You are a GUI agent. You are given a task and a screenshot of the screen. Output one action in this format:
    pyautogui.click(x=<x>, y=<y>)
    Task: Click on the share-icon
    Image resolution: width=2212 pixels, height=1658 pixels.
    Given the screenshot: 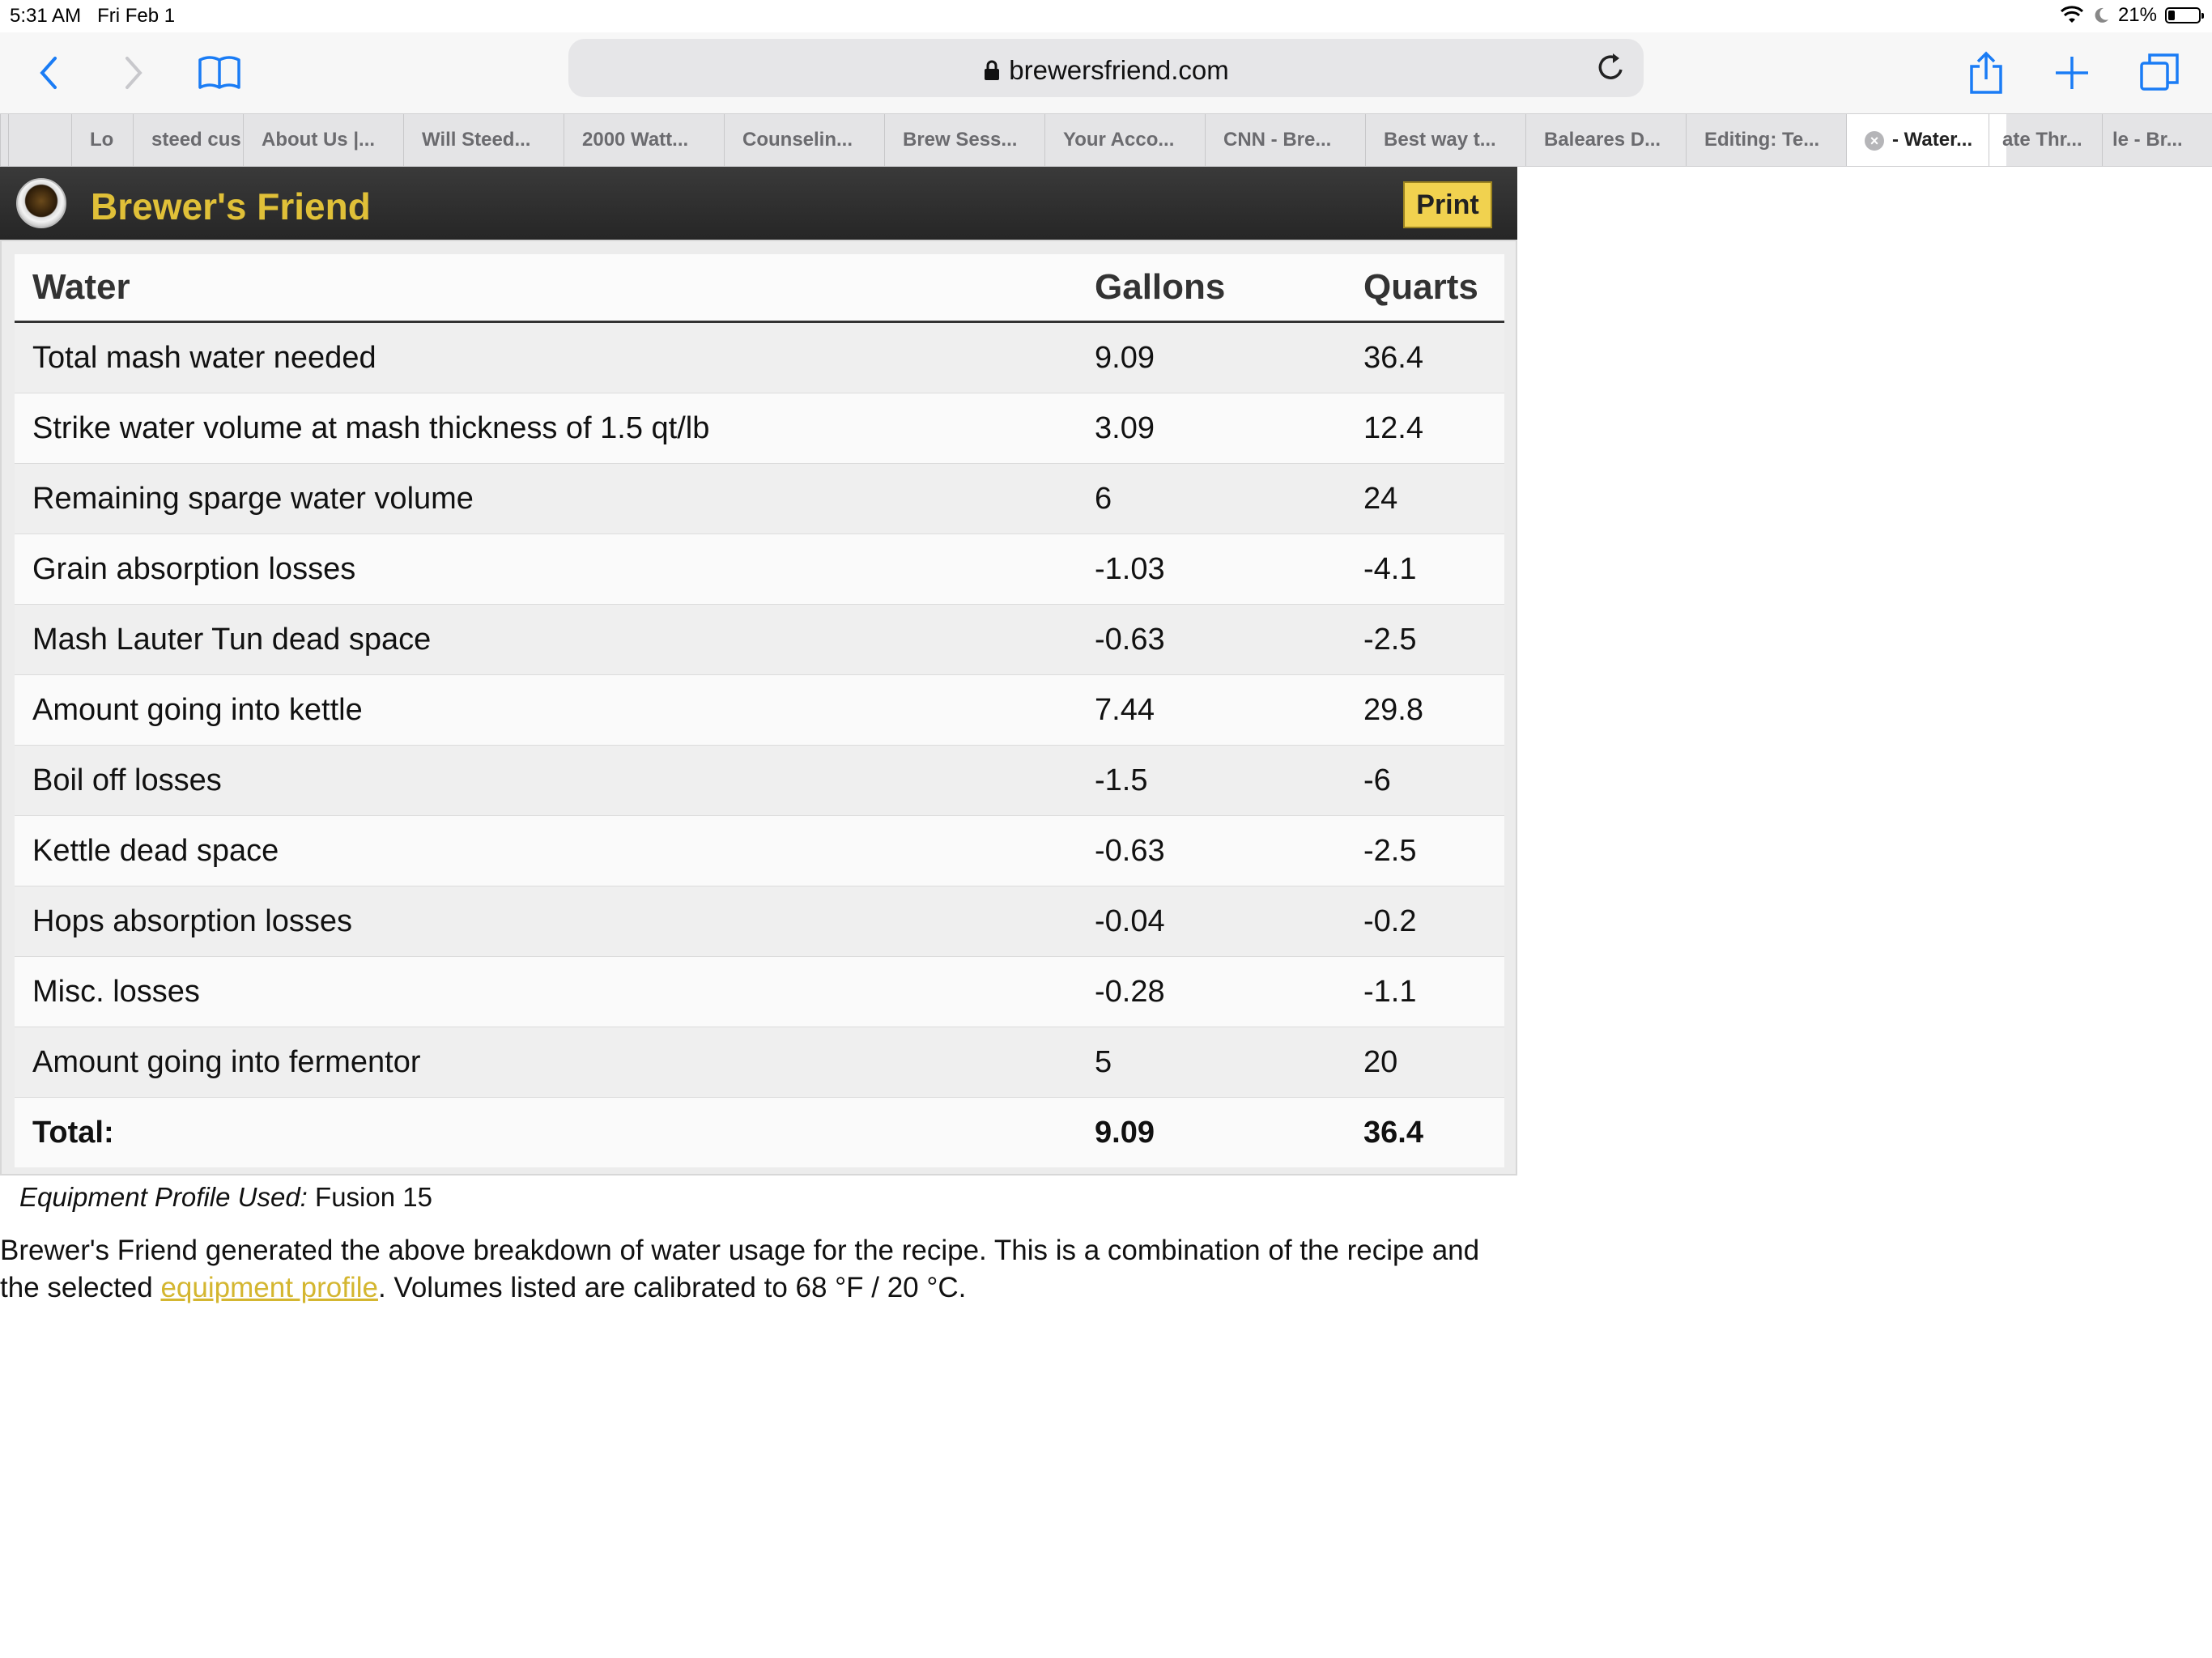 What is the action you would take?
    pyautogui.click(x=1986, y=72)
    